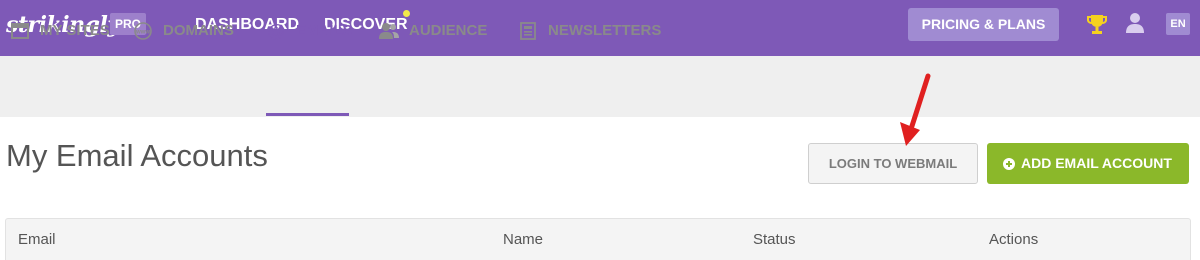 The image size is (1200, 260). Describe the element at coordinates (1014, 239) in the screenshot. I see `column-header-actions: Actions` at that location.